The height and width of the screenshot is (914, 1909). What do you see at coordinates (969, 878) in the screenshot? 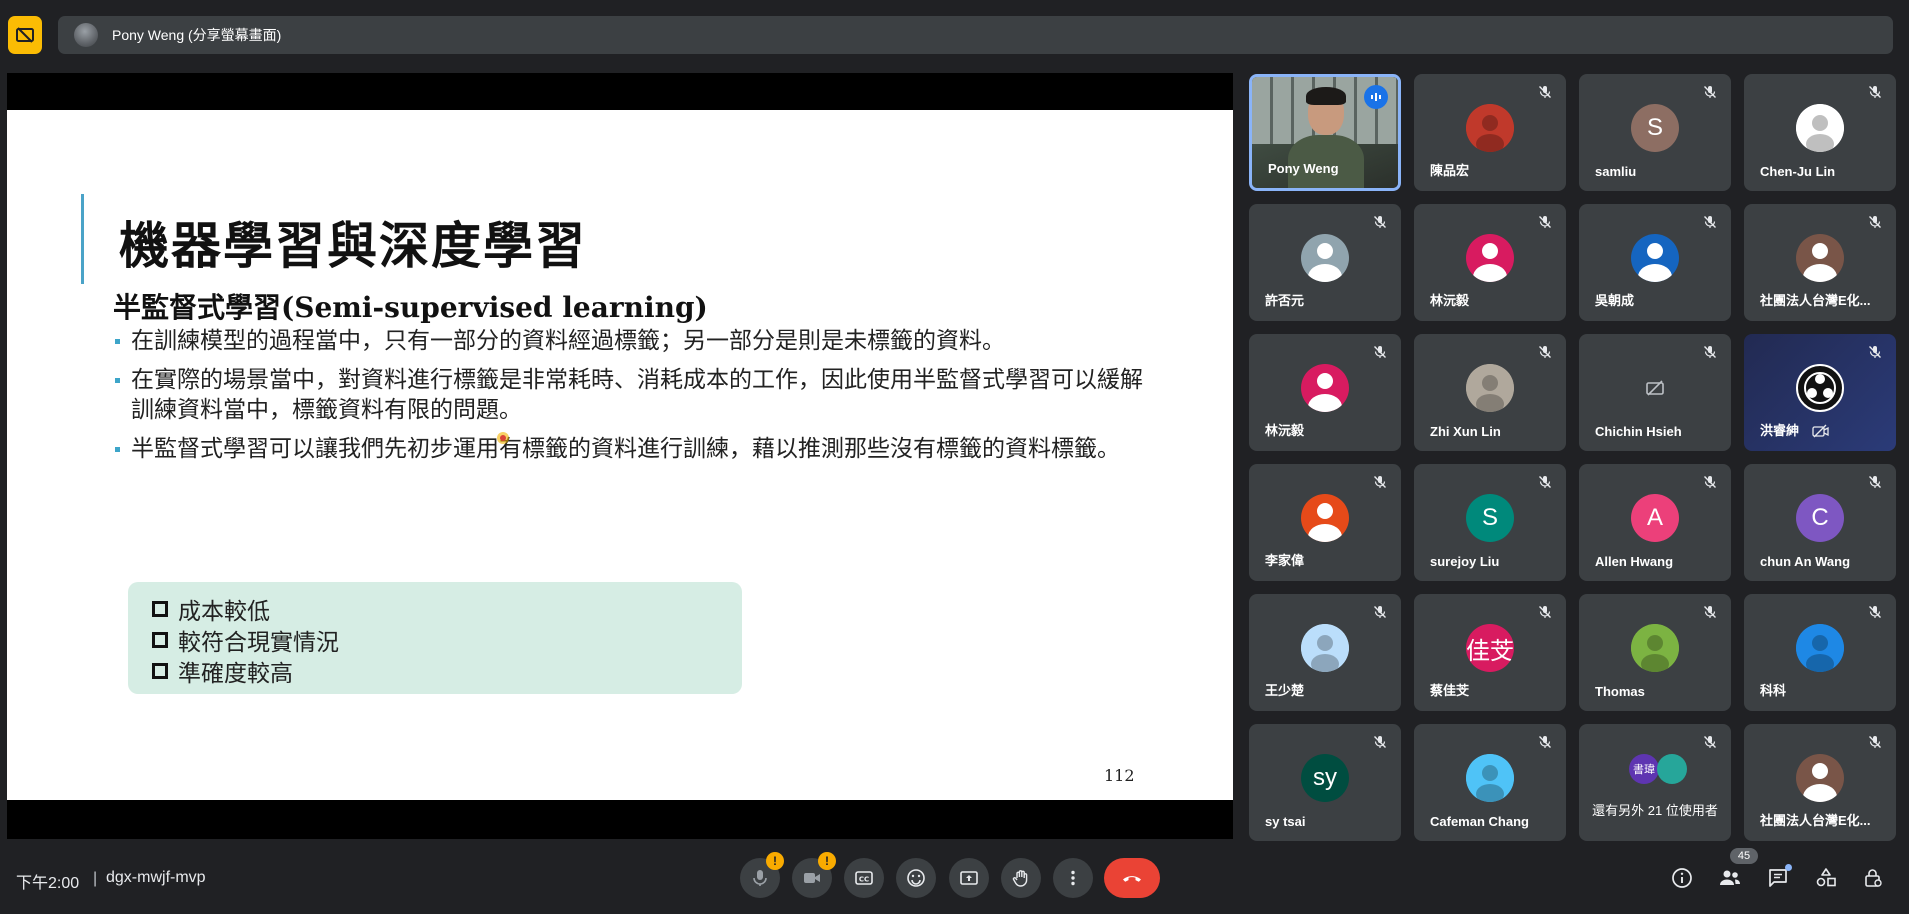
I see `present-now-button` at bounding box center [969, 878].